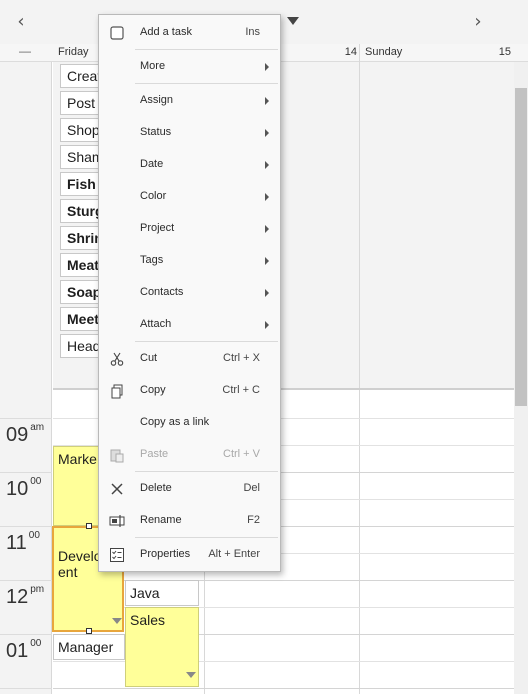  Describe the element at coordinates (153, 196) in the screenshot. I see `menu-label: Color` at that location.